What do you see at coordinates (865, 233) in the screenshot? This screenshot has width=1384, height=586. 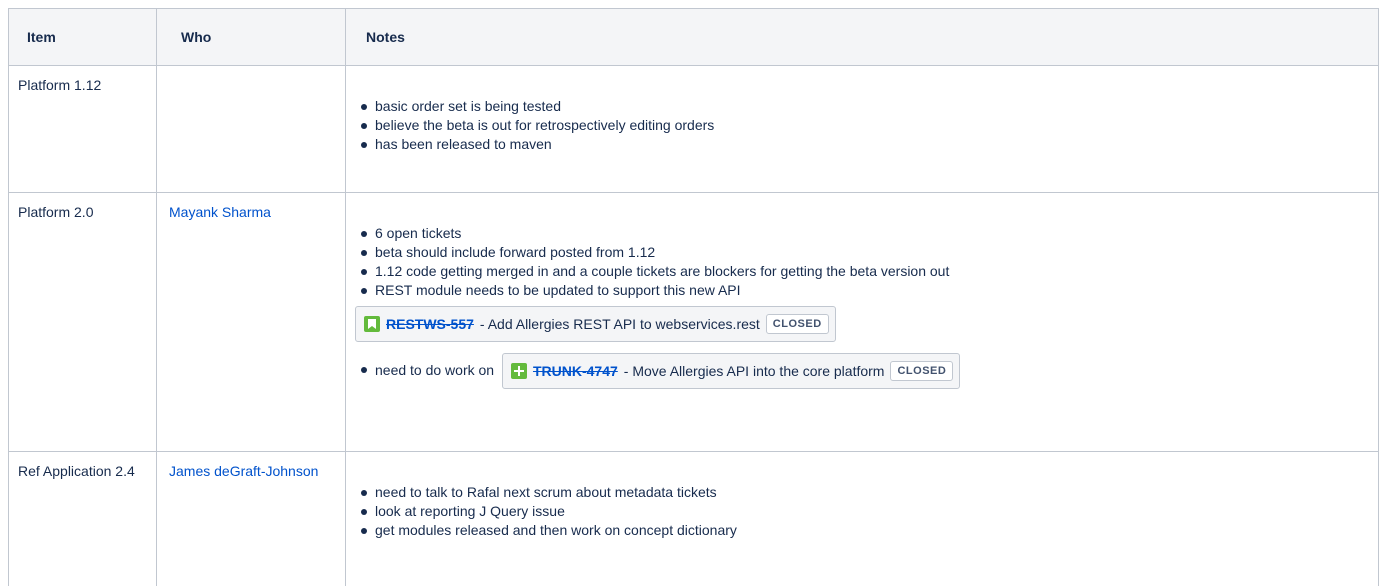 I see `list-item: 6 open tickets` at bounding box center [865, 233].